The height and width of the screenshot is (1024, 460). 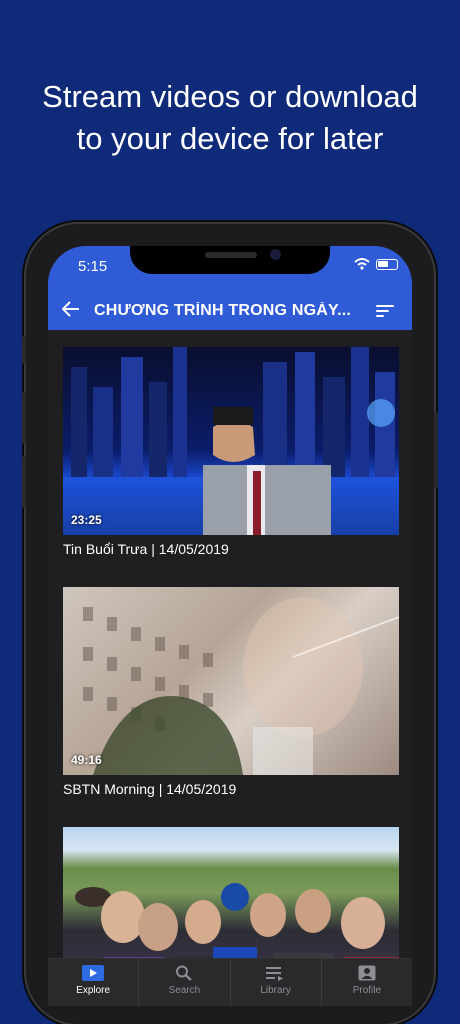 I want to click on tab-explore: Explore, so click(x=93, y=982).